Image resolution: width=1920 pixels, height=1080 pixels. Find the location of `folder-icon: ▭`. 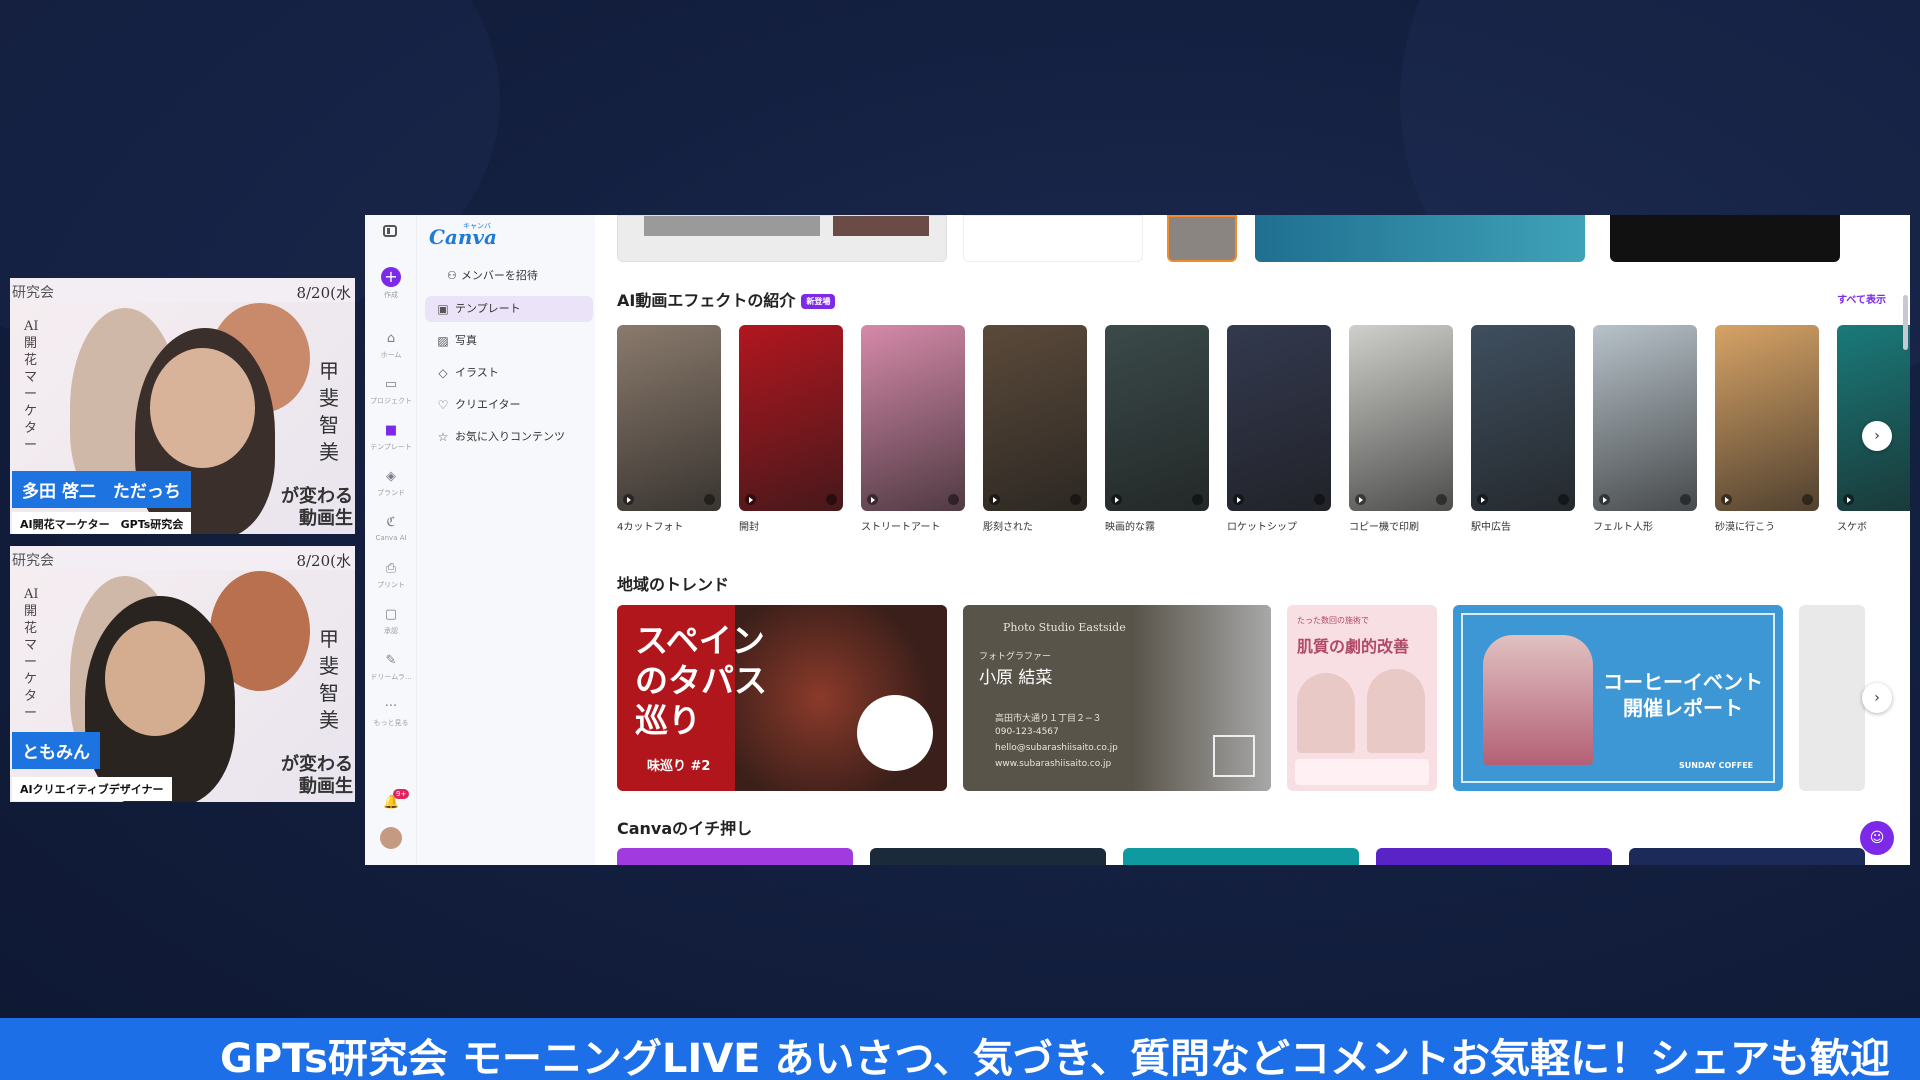

folder-icon: ▭ is located at coordinates (391, 384).